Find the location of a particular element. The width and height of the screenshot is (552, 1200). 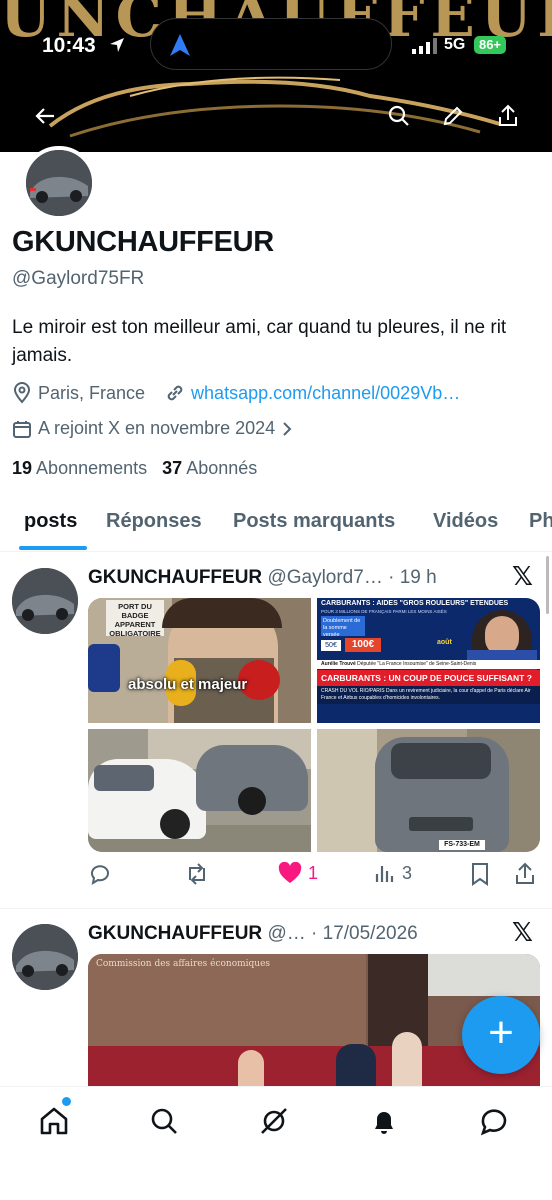

heart-filled-icon is located at coordinates (290, 872).